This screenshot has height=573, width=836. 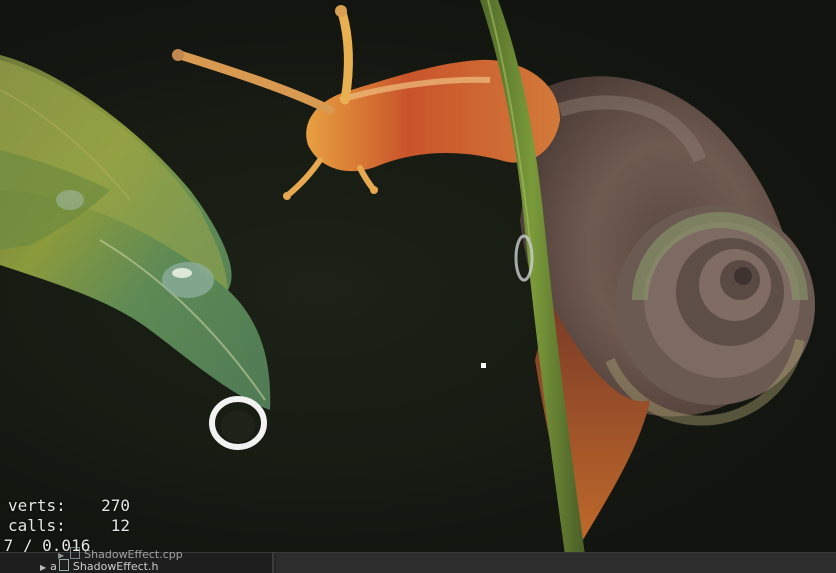 What do you see at coordinates (37, 525) in the screenshot?
I see `calls-label: calls:` at bounding box center [37, 525].